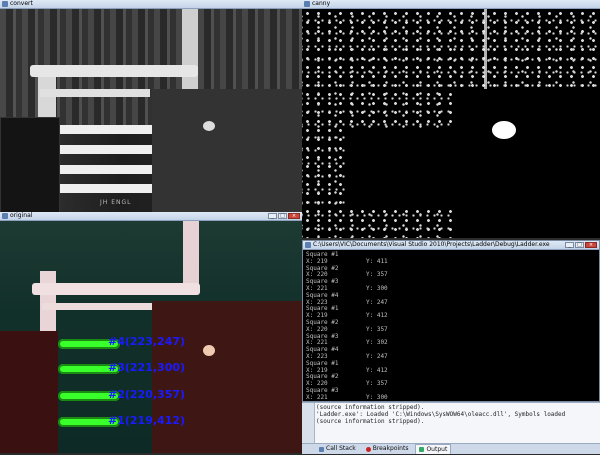 The height and width of the screenshot is (455, 600). I want to click on call-stack-icon, so click(321, 449).